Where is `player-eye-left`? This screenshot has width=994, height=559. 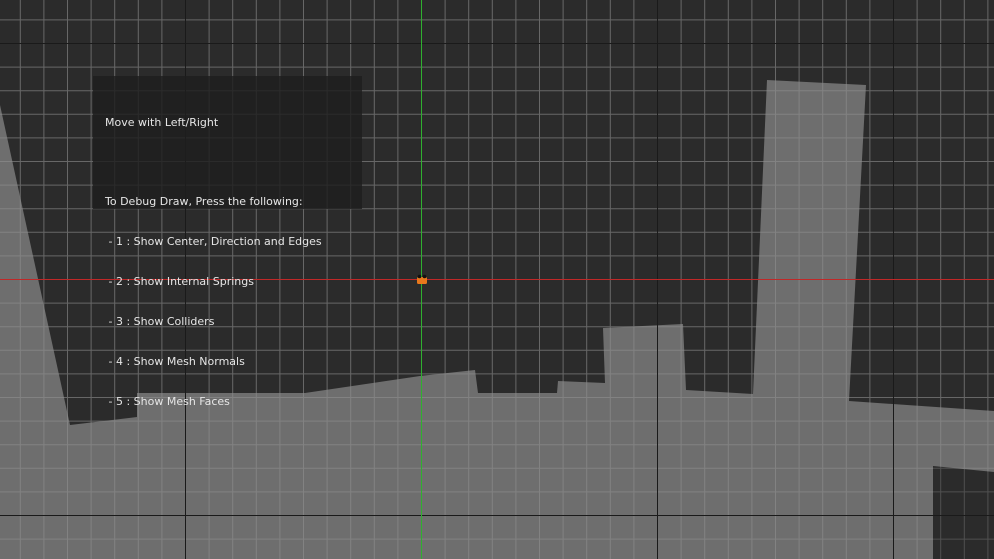
player-eye-left is located at coordinates (419, 276).